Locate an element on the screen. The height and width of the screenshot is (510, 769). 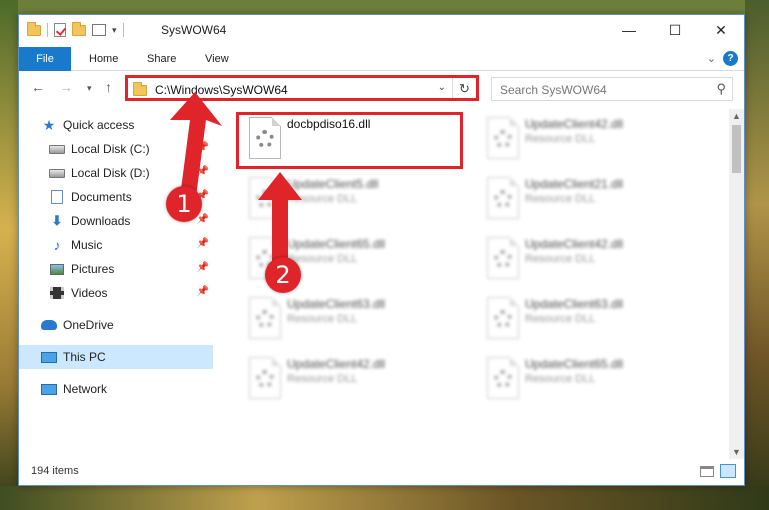
folder-icon is located at coordinates (34, 28).